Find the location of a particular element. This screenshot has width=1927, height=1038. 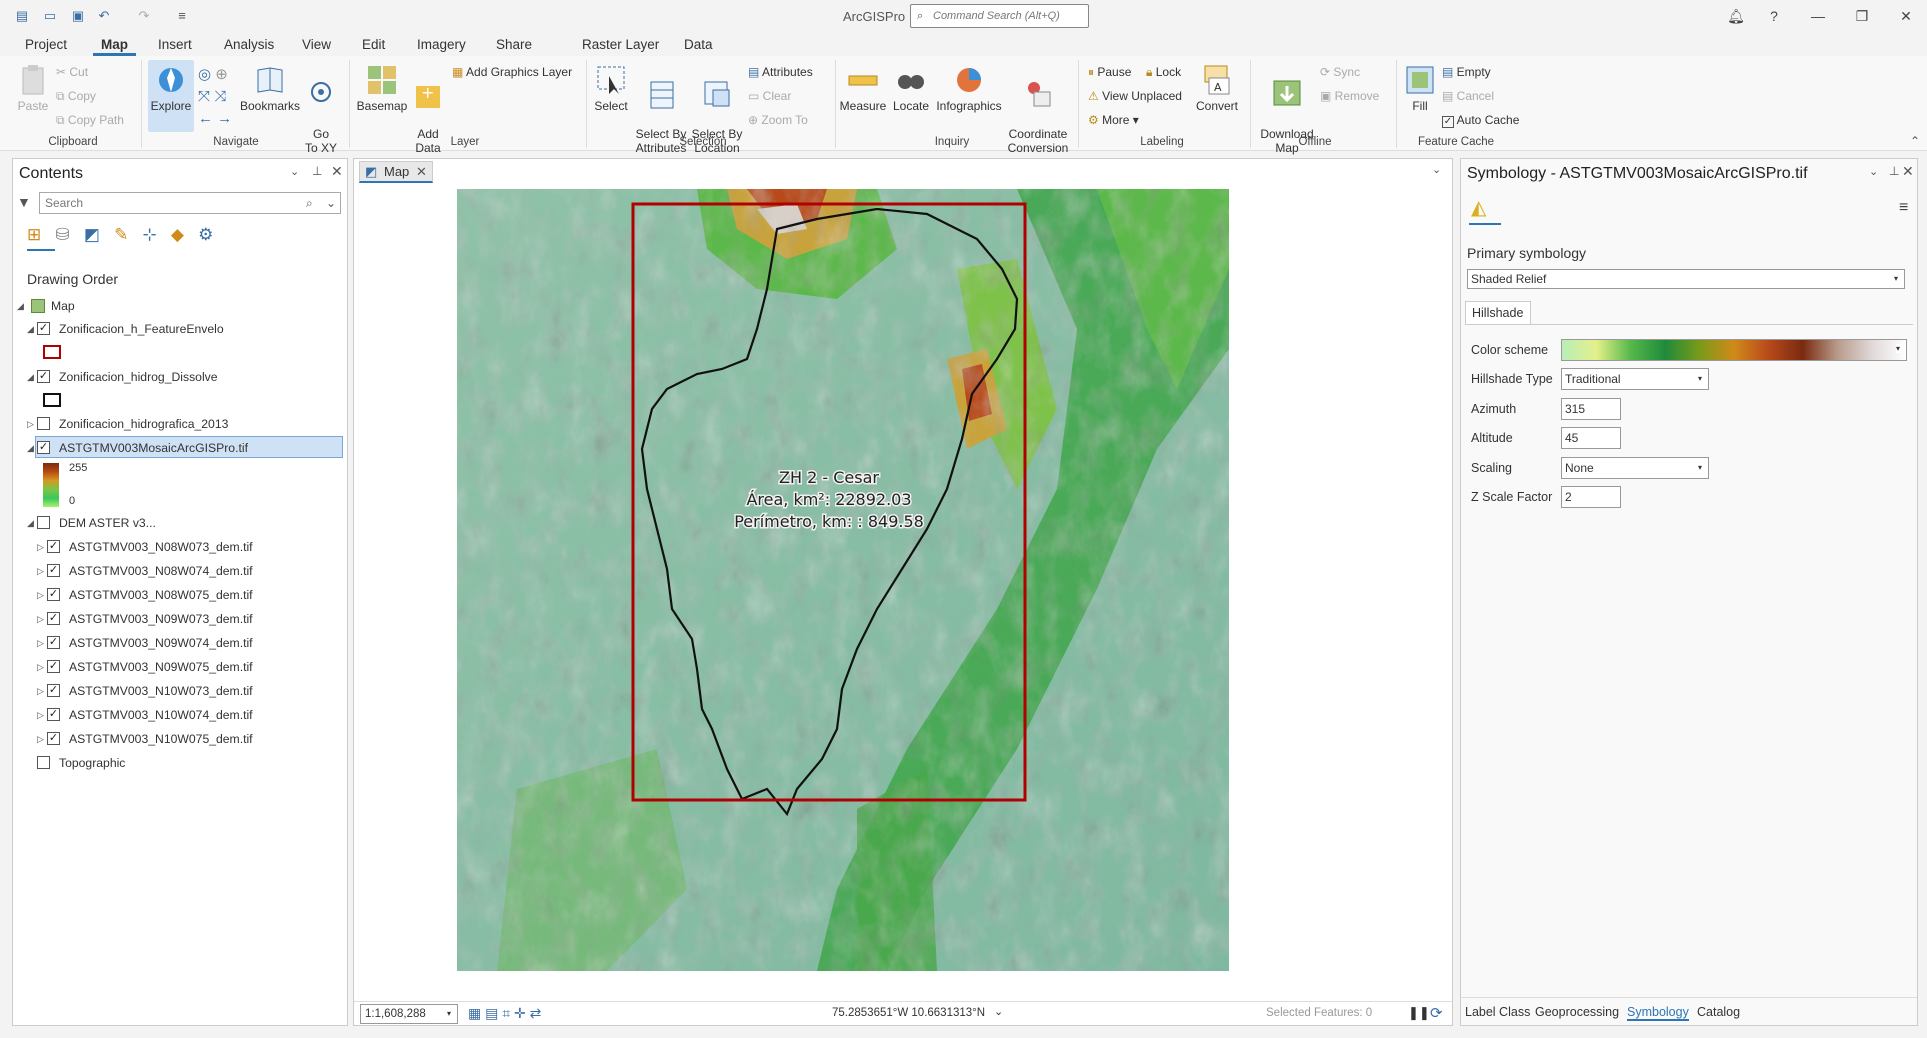

add-graphics-layer-button: ▦ Add Graphics Layer is located at coordinates (512, 72).